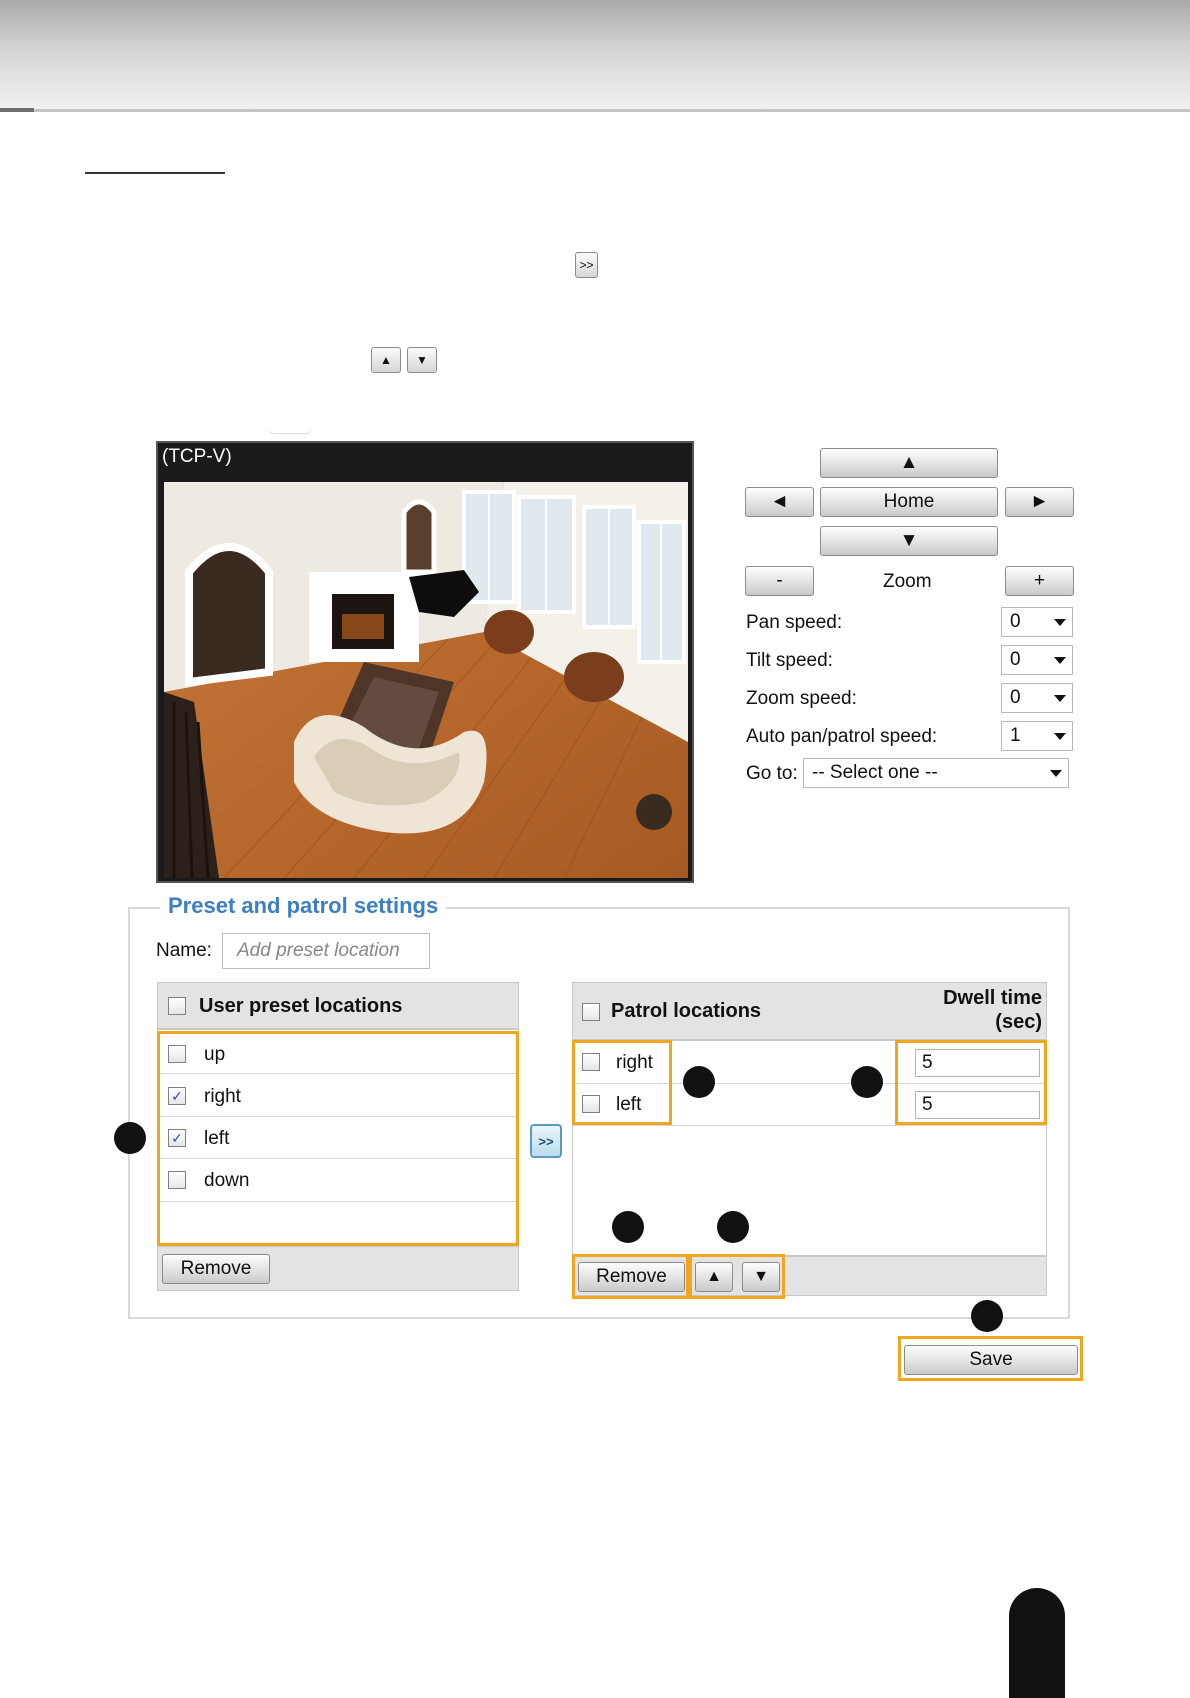  Describe the element at coordinates (794, 622) in the screenshot. I see `pan-speed-label: Pan speed:` at that location.